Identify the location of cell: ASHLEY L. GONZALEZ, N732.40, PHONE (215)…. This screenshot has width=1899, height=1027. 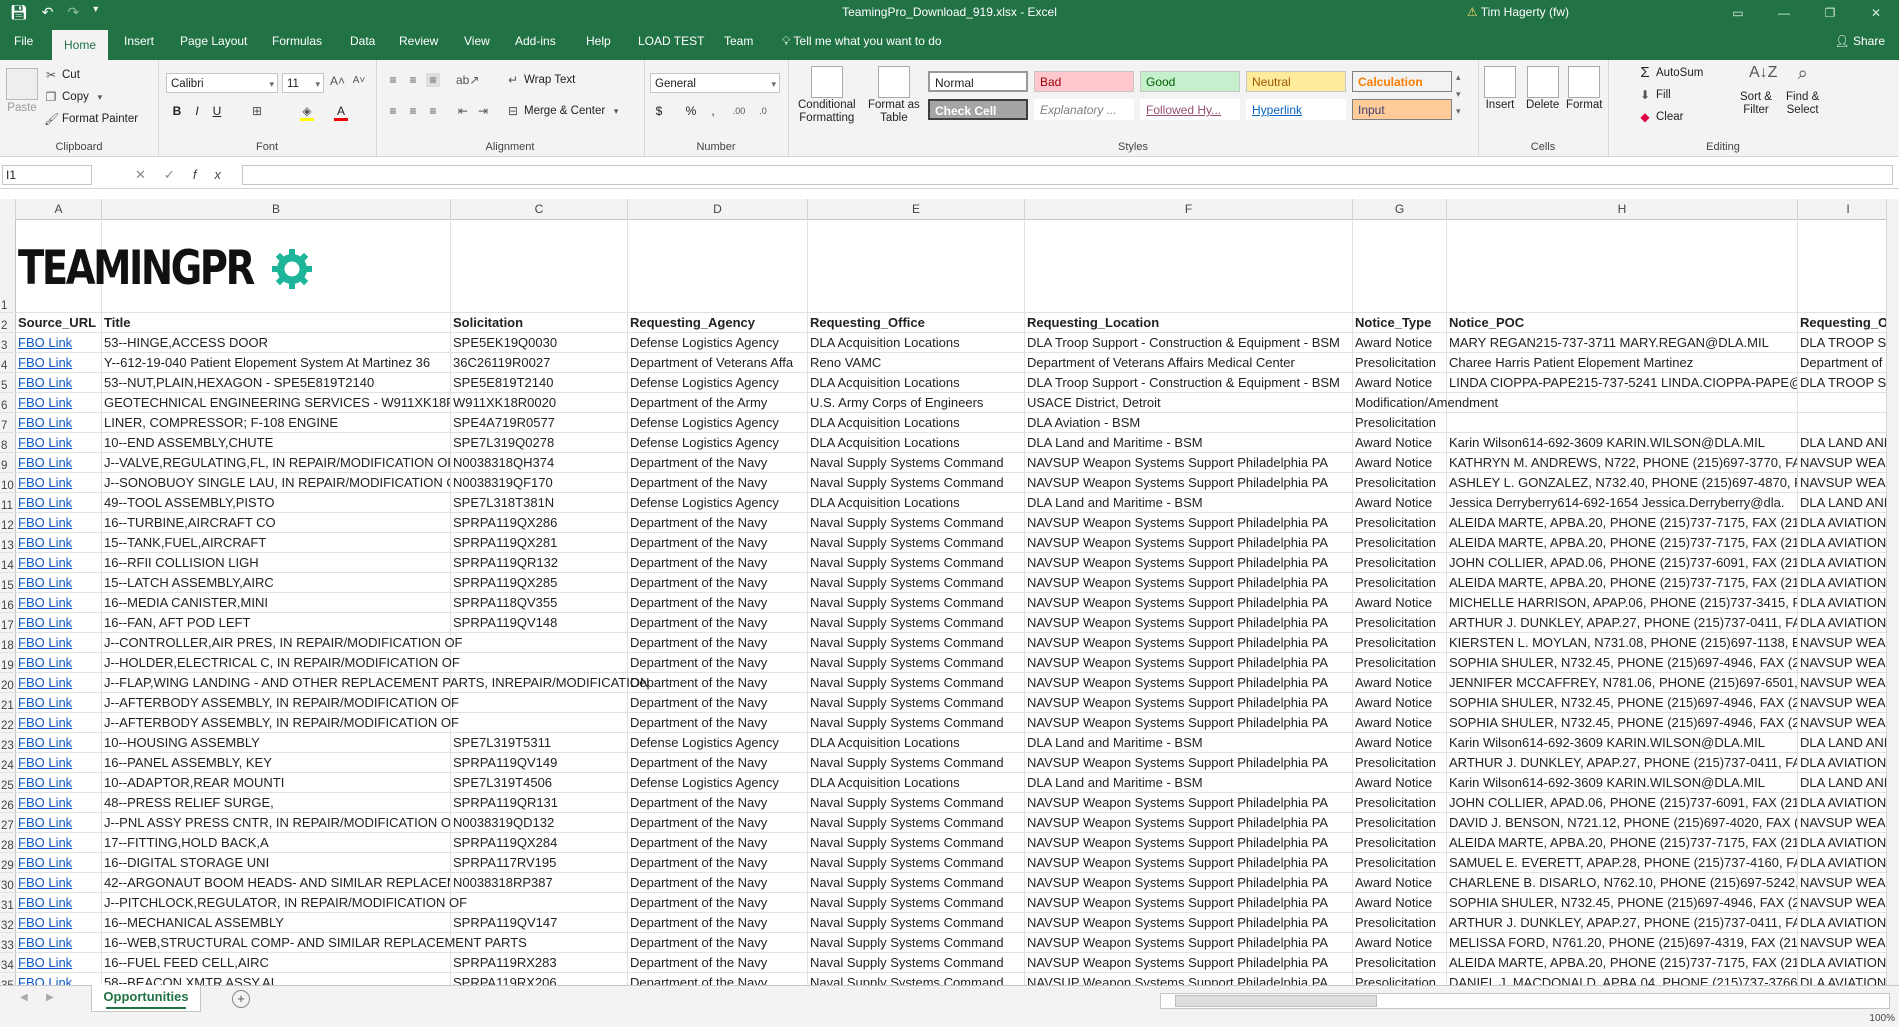
(1622, 482).